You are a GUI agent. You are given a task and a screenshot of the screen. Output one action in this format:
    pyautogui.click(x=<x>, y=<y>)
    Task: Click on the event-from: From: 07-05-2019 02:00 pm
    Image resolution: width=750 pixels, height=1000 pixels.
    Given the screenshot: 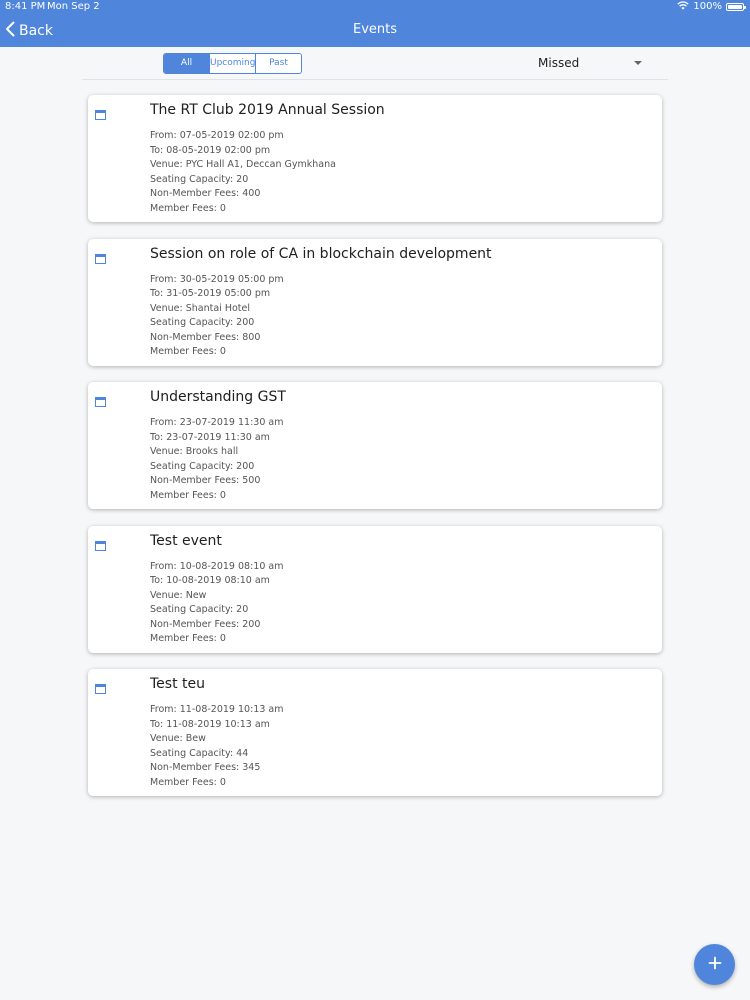 What is the action you would take?
    pyautogui.click(x=217, y=135)
    